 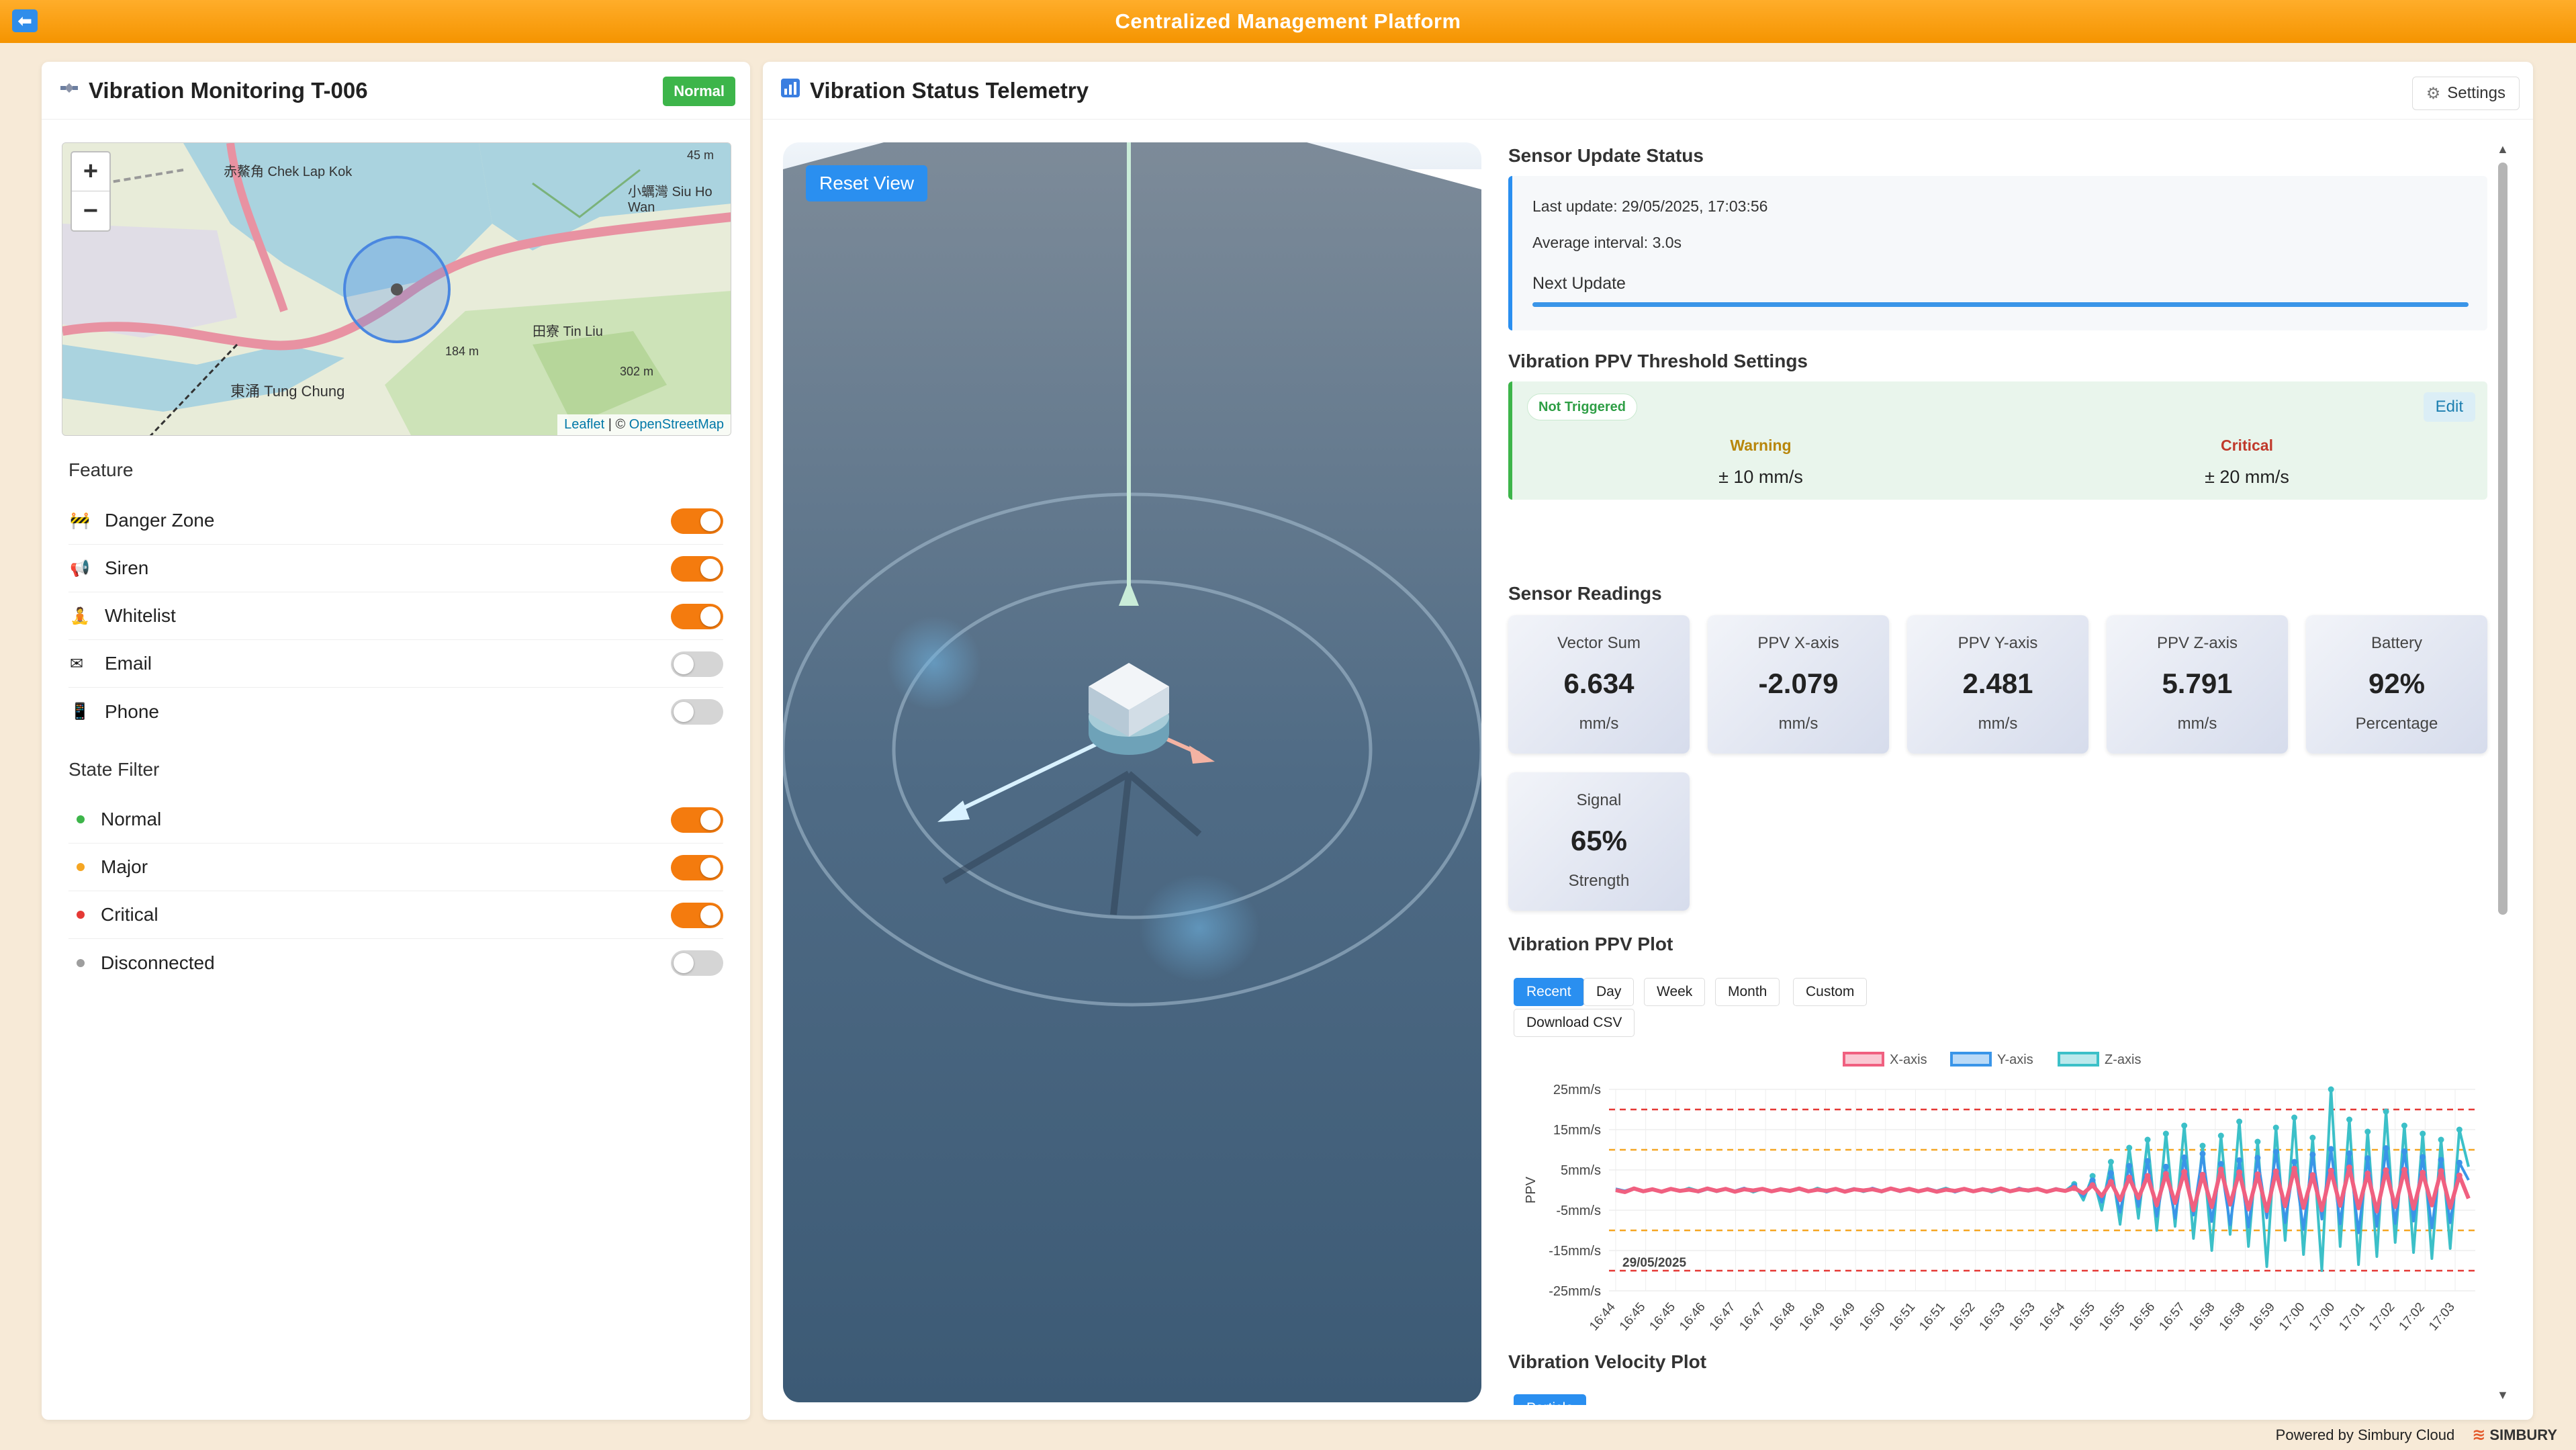 What do you see at coordinates (1752, 1317) in the screenshot?
I see `x-tick-label: 16:47` at bounding box center [1752, 1317].